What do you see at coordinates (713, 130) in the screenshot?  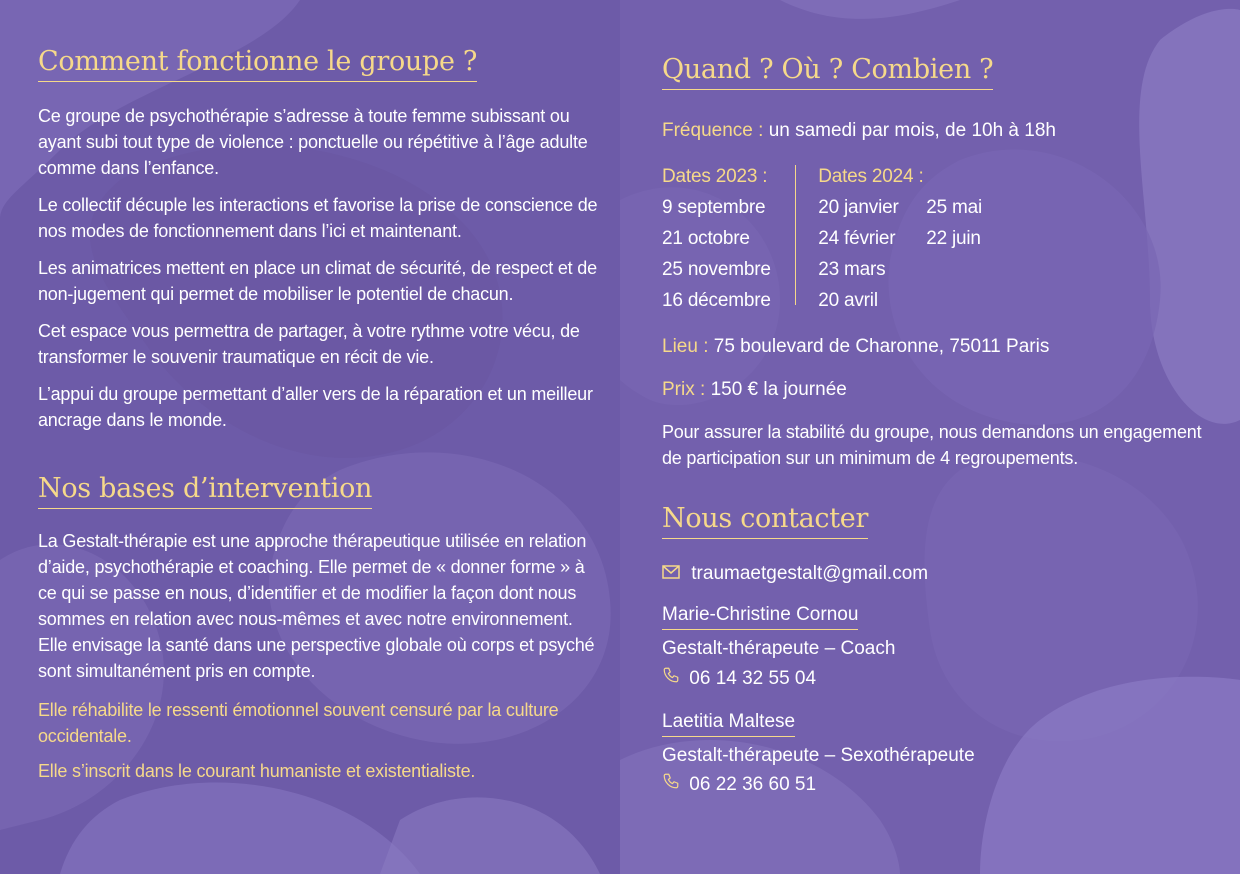 I see `frequence-label: Fréquence :` at bounding box center [713, 130].